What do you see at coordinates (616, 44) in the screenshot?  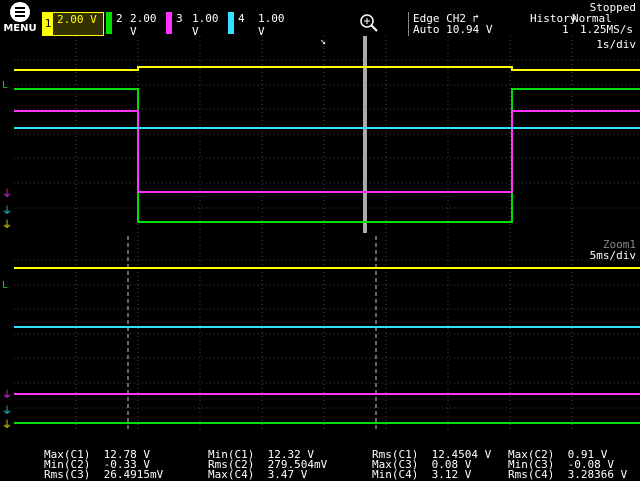 I see `main-timebase: 1s/div` at bounding box center [616, 44].